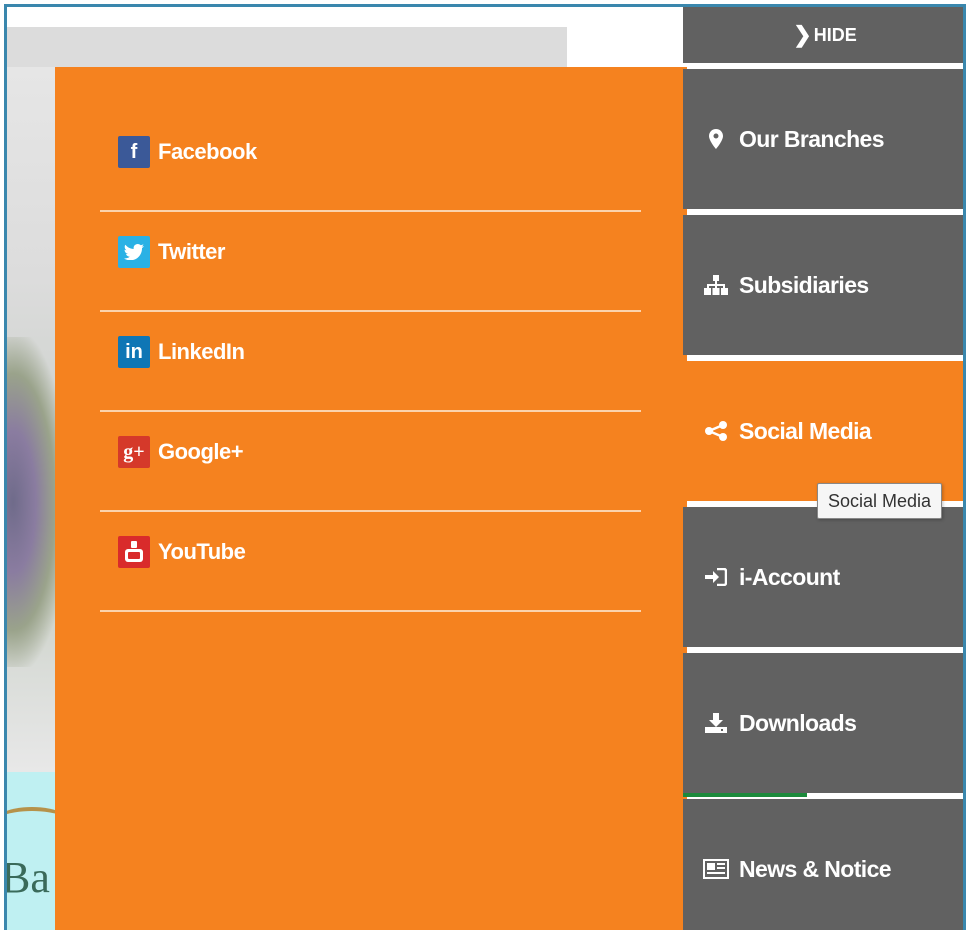  I want to click on background-logo-text: Ba, so click(27, 877).